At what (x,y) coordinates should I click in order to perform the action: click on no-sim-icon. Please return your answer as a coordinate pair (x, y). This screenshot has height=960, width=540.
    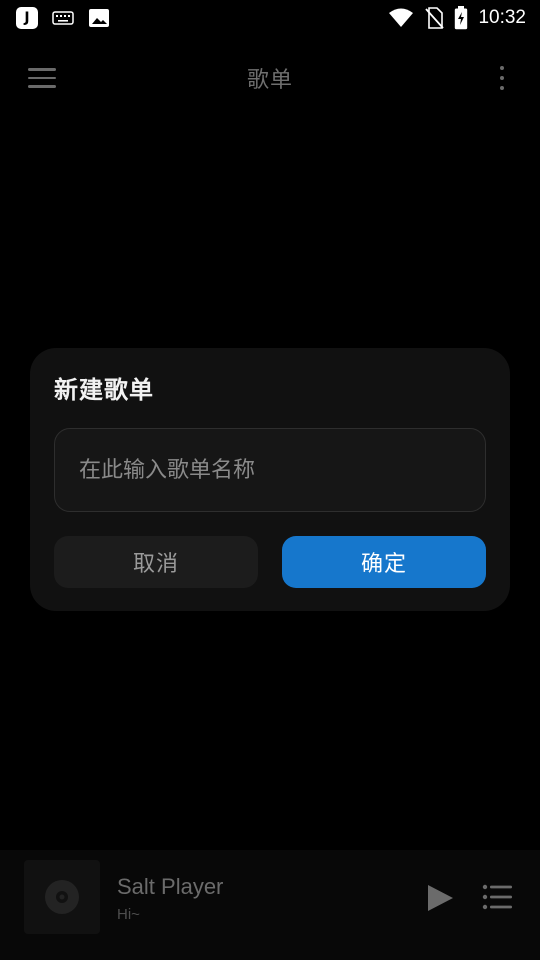
    Looking at the image, I should click on (435, 18).